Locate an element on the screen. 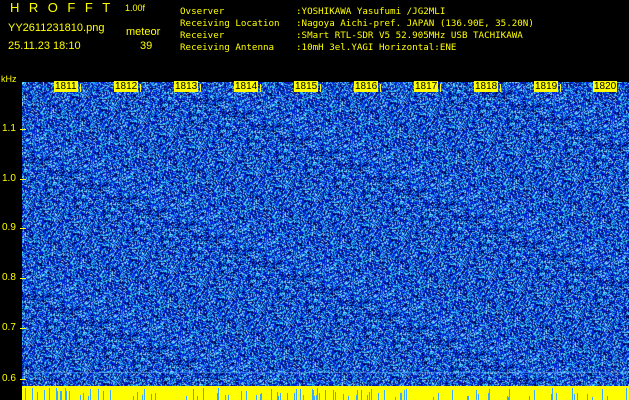 The height and width of the screenshot is (400, 629). x-tick-label: 1813 is located at coordinates (186, 86).